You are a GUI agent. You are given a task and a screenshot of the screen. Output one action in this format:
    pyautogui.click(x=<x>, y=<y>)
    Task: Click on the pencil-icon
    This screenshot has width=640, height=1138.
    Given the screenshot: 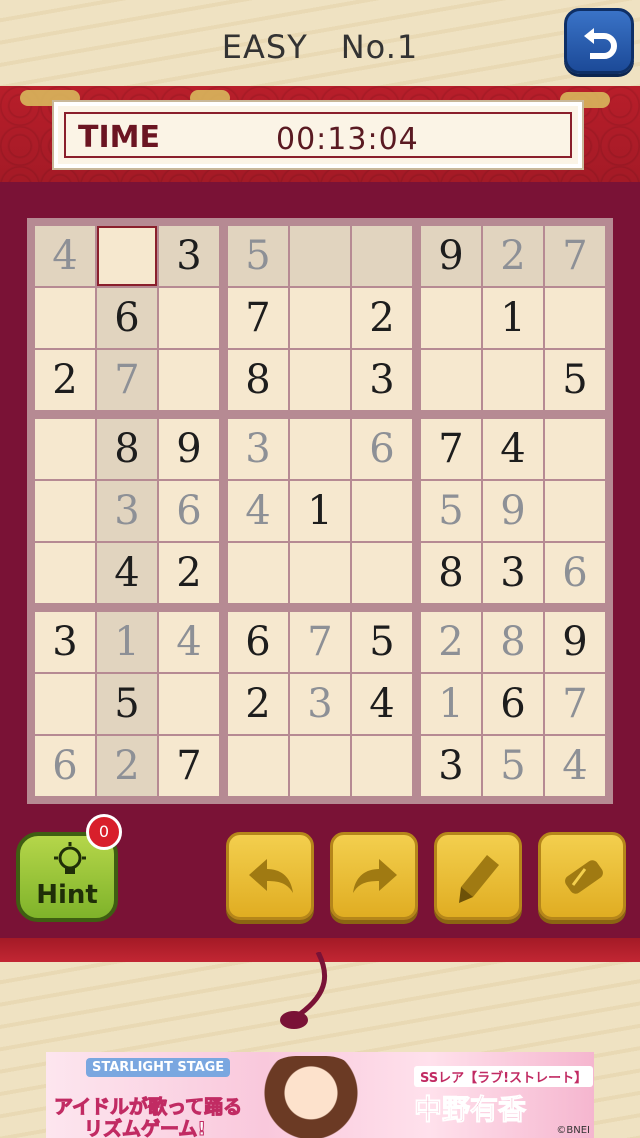 What is the action you would take?
    pyautogui.click(x=479, y=879)
    